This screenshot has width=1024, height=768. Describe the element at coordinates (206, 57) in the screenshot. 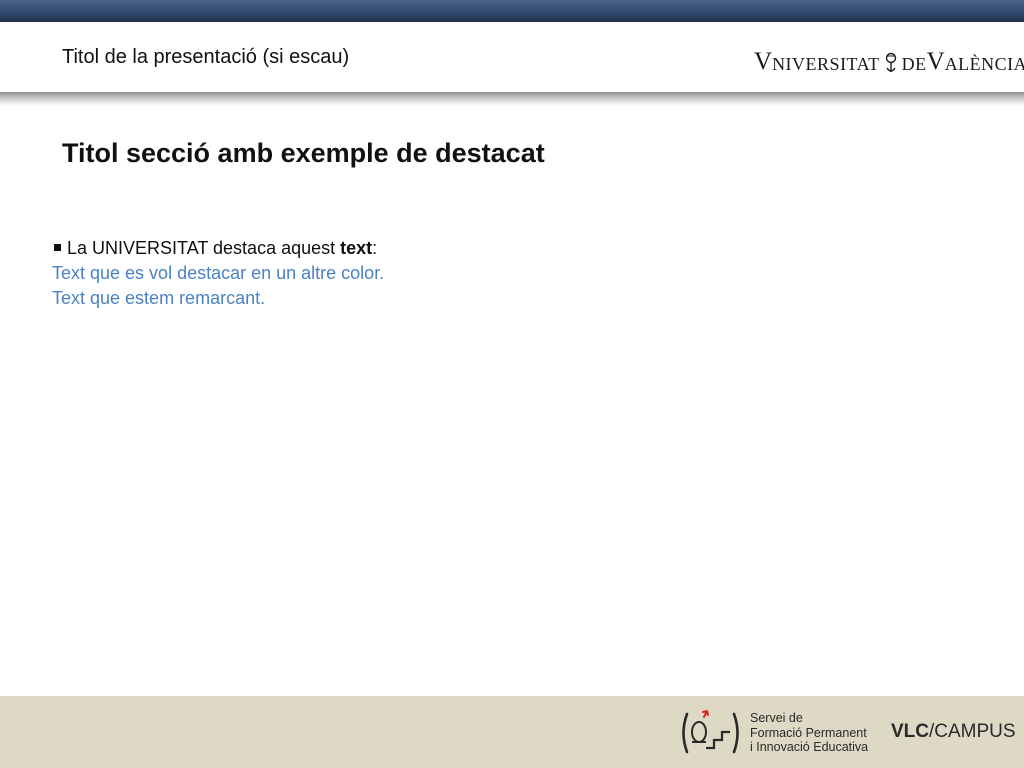

I see `presentation-title: Titol de la presentació (si escau)` at that location.